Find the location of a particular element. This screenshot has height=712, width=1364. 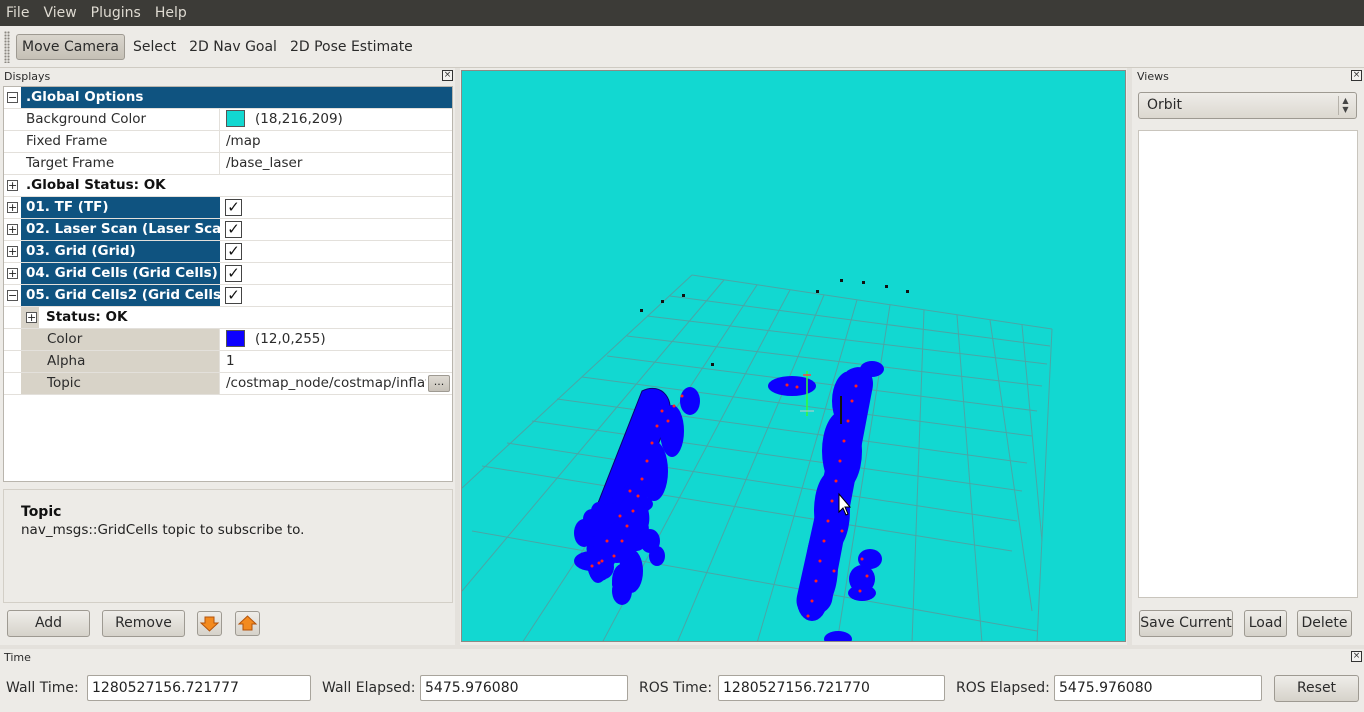

topic-value: /costmap_node/costmap/inflated_obstacles is located at coordinates (323, 383).